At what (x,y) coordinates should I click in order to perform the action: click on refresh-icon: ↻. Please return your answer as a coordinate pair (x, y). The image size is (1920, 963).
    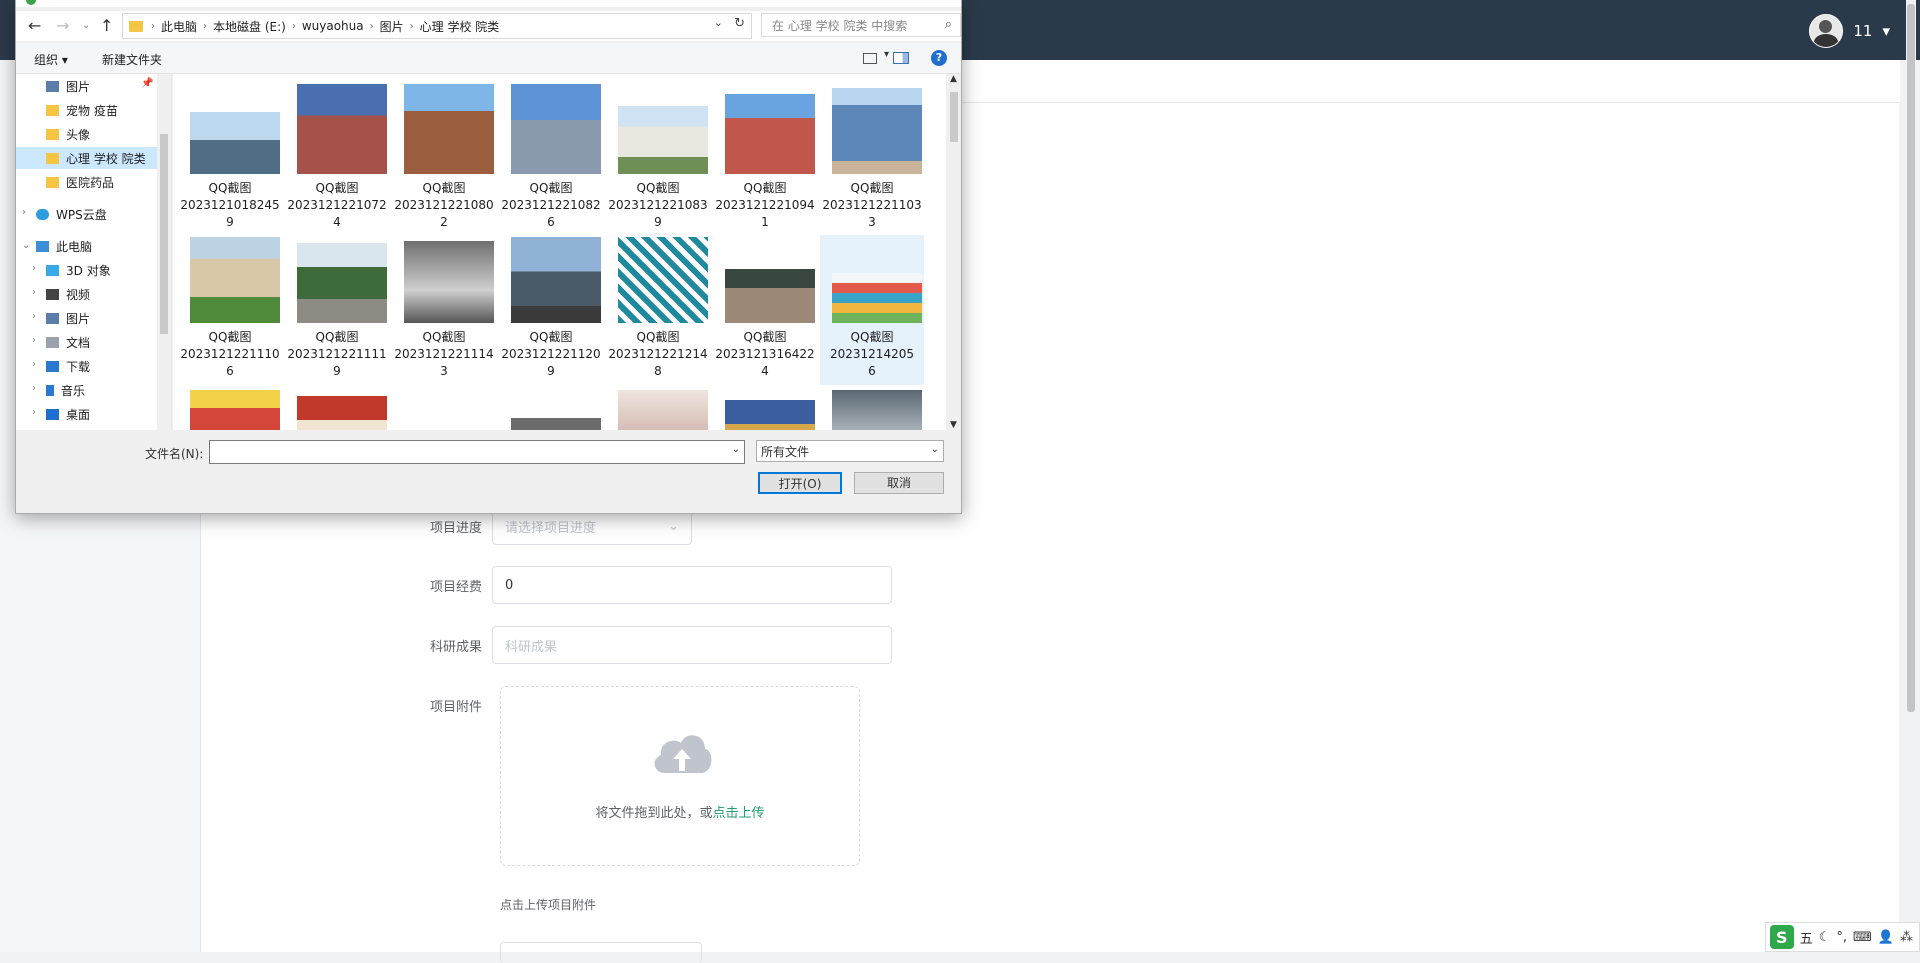
    Looking at the image, I should click on (739, 23).